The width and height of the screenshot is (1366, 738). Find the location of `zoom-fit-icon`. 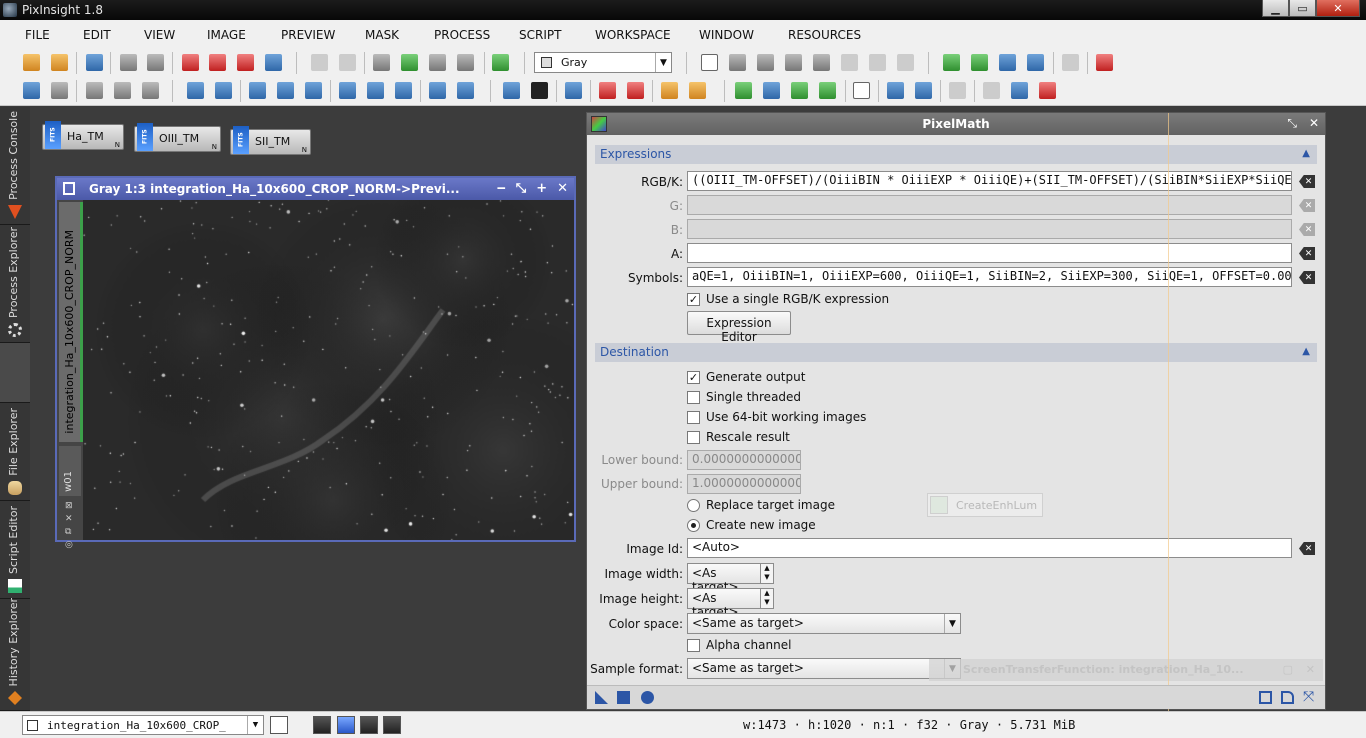

zoom-fit-icon is located at coordinates (285, 90).